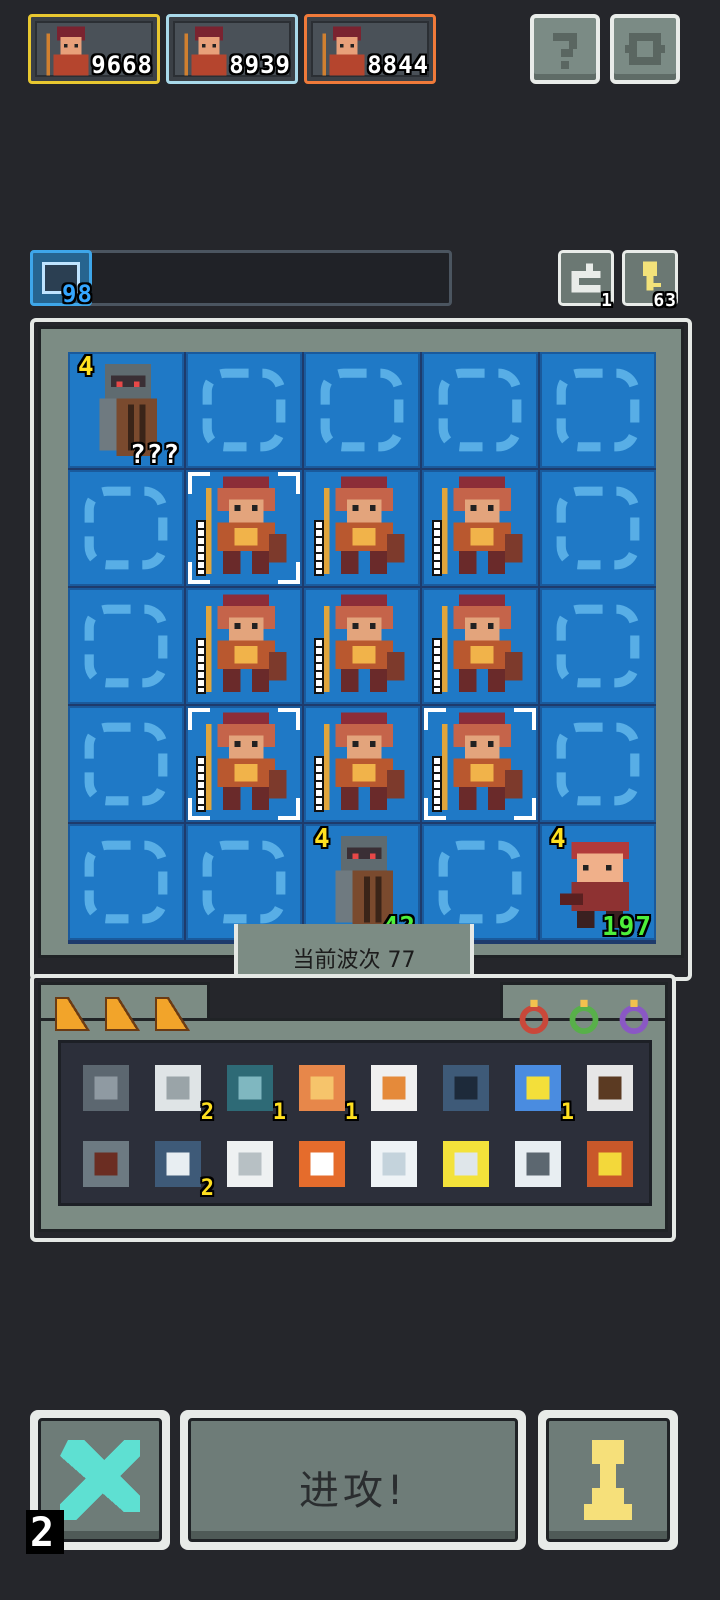 This screenshot has height=1600, width=720. I want to click on green-ring-icon, so click(584, 1016).